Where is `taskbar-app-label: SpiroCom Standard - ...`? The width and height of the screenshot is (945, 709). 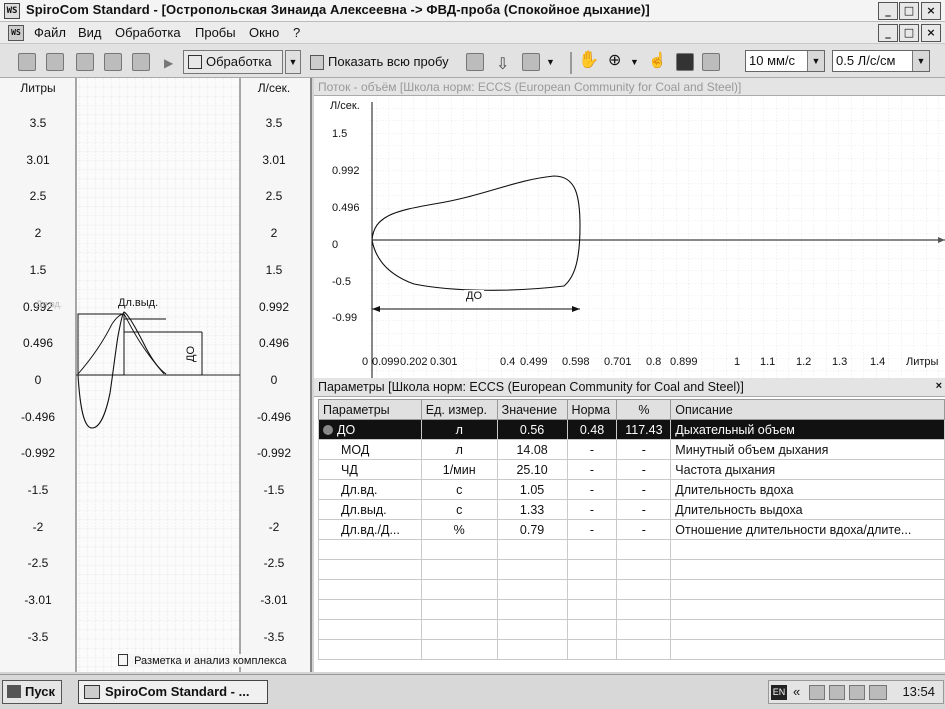 taskbar-app-label: SpiroCom Standard - ... is located at coordinates (177, 691).